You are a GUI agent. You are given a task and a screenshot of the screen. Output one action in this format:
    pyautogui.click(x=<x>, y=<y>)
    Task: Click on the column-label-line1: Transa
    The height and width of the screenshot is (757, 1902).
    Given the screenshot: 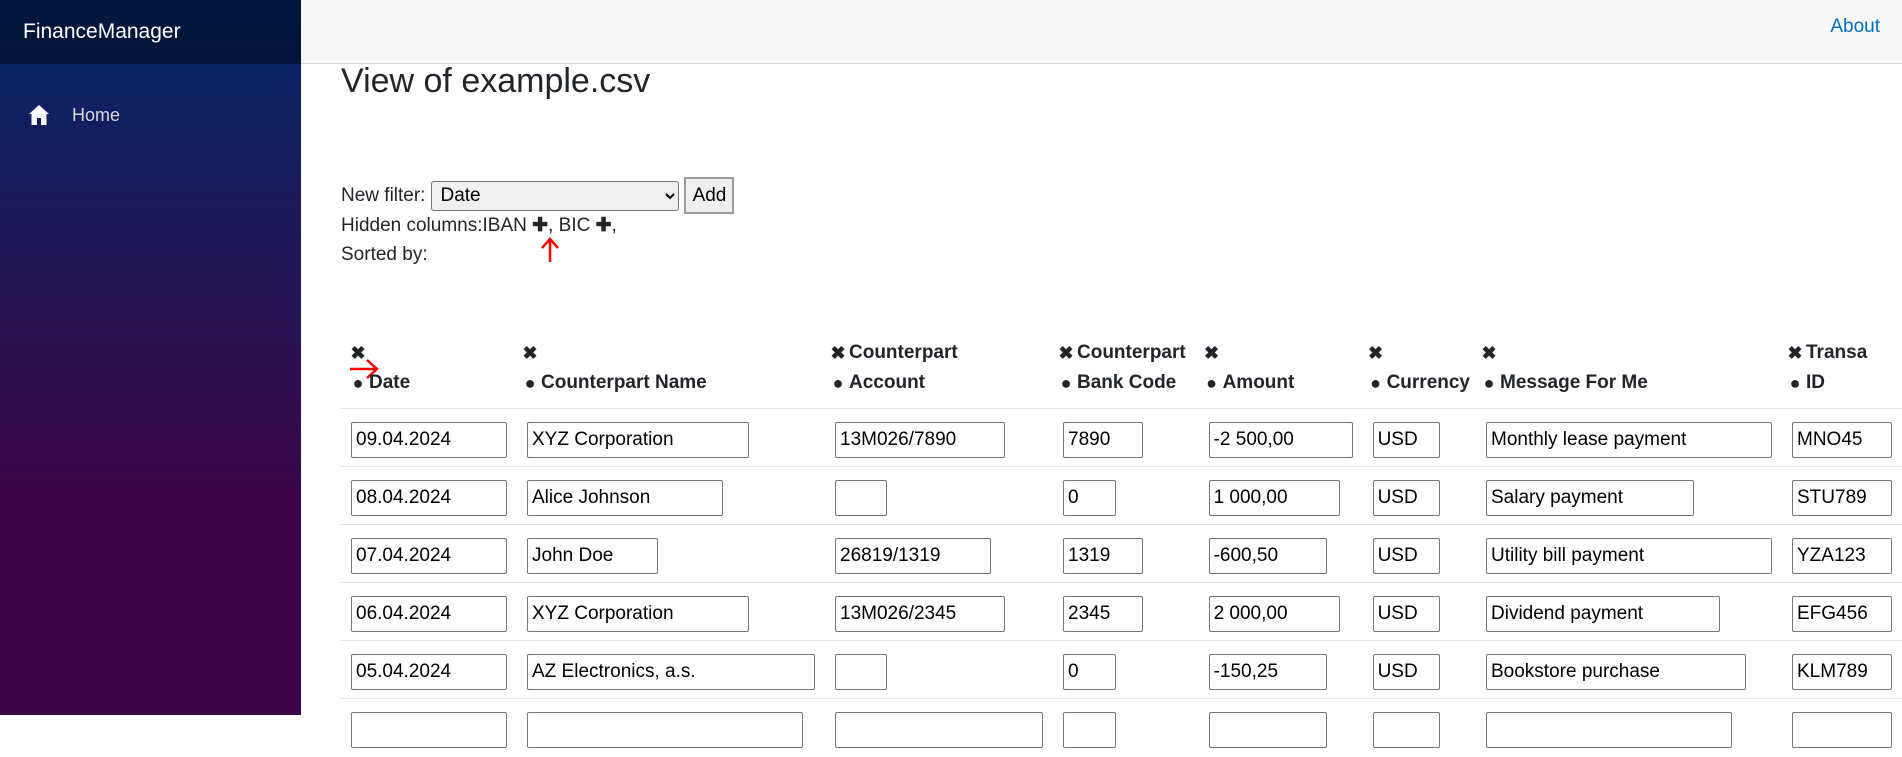 What is the action you would take?
    pyautogui.click(x=1837, y=352)
    